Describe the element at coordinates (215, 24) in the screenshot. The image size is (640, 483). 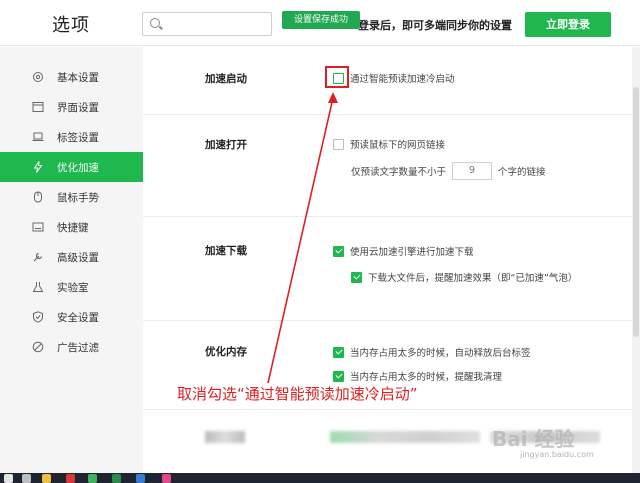
I see `search-input` at that location.